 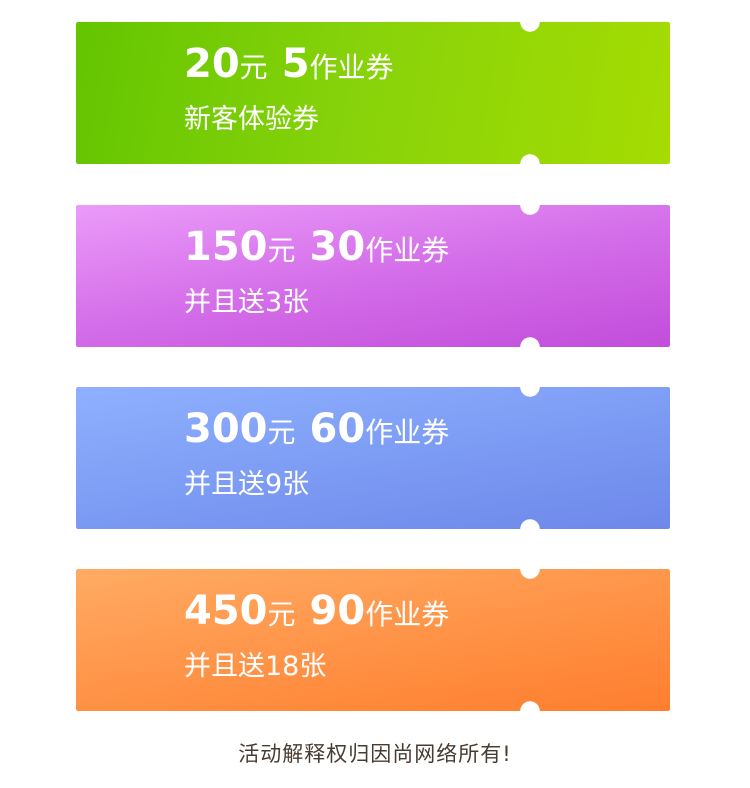 I want to click on coupon-count: 90, so click(x=337, y=611).